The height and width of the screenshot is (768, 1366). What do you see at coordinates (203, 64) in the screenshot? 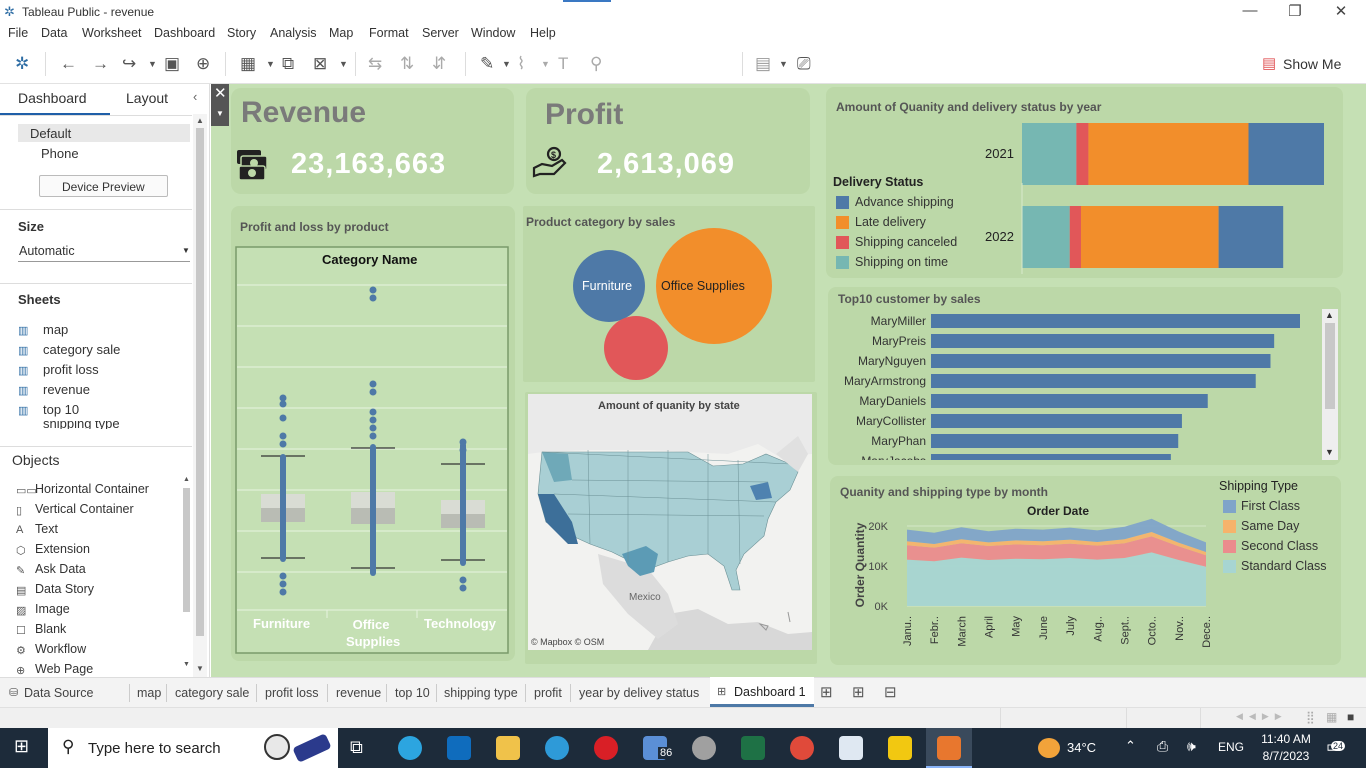
I see `new-datasource-icon: ⊕` at bounding box center [203, 64].